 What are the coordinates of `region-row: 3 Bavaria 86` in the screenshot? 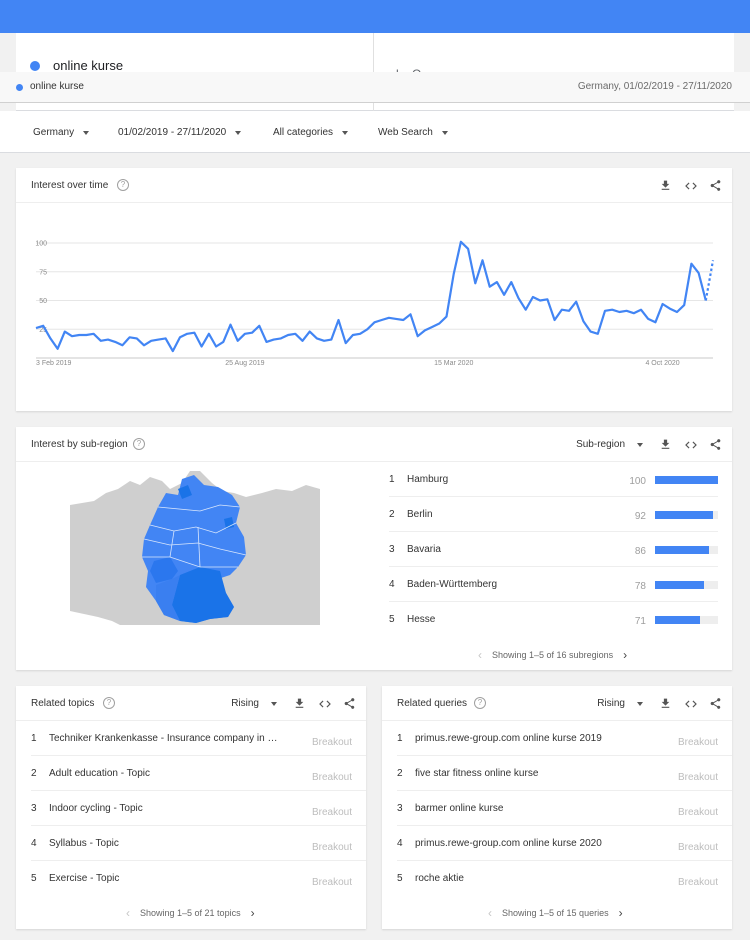 It's located at (553, 549).